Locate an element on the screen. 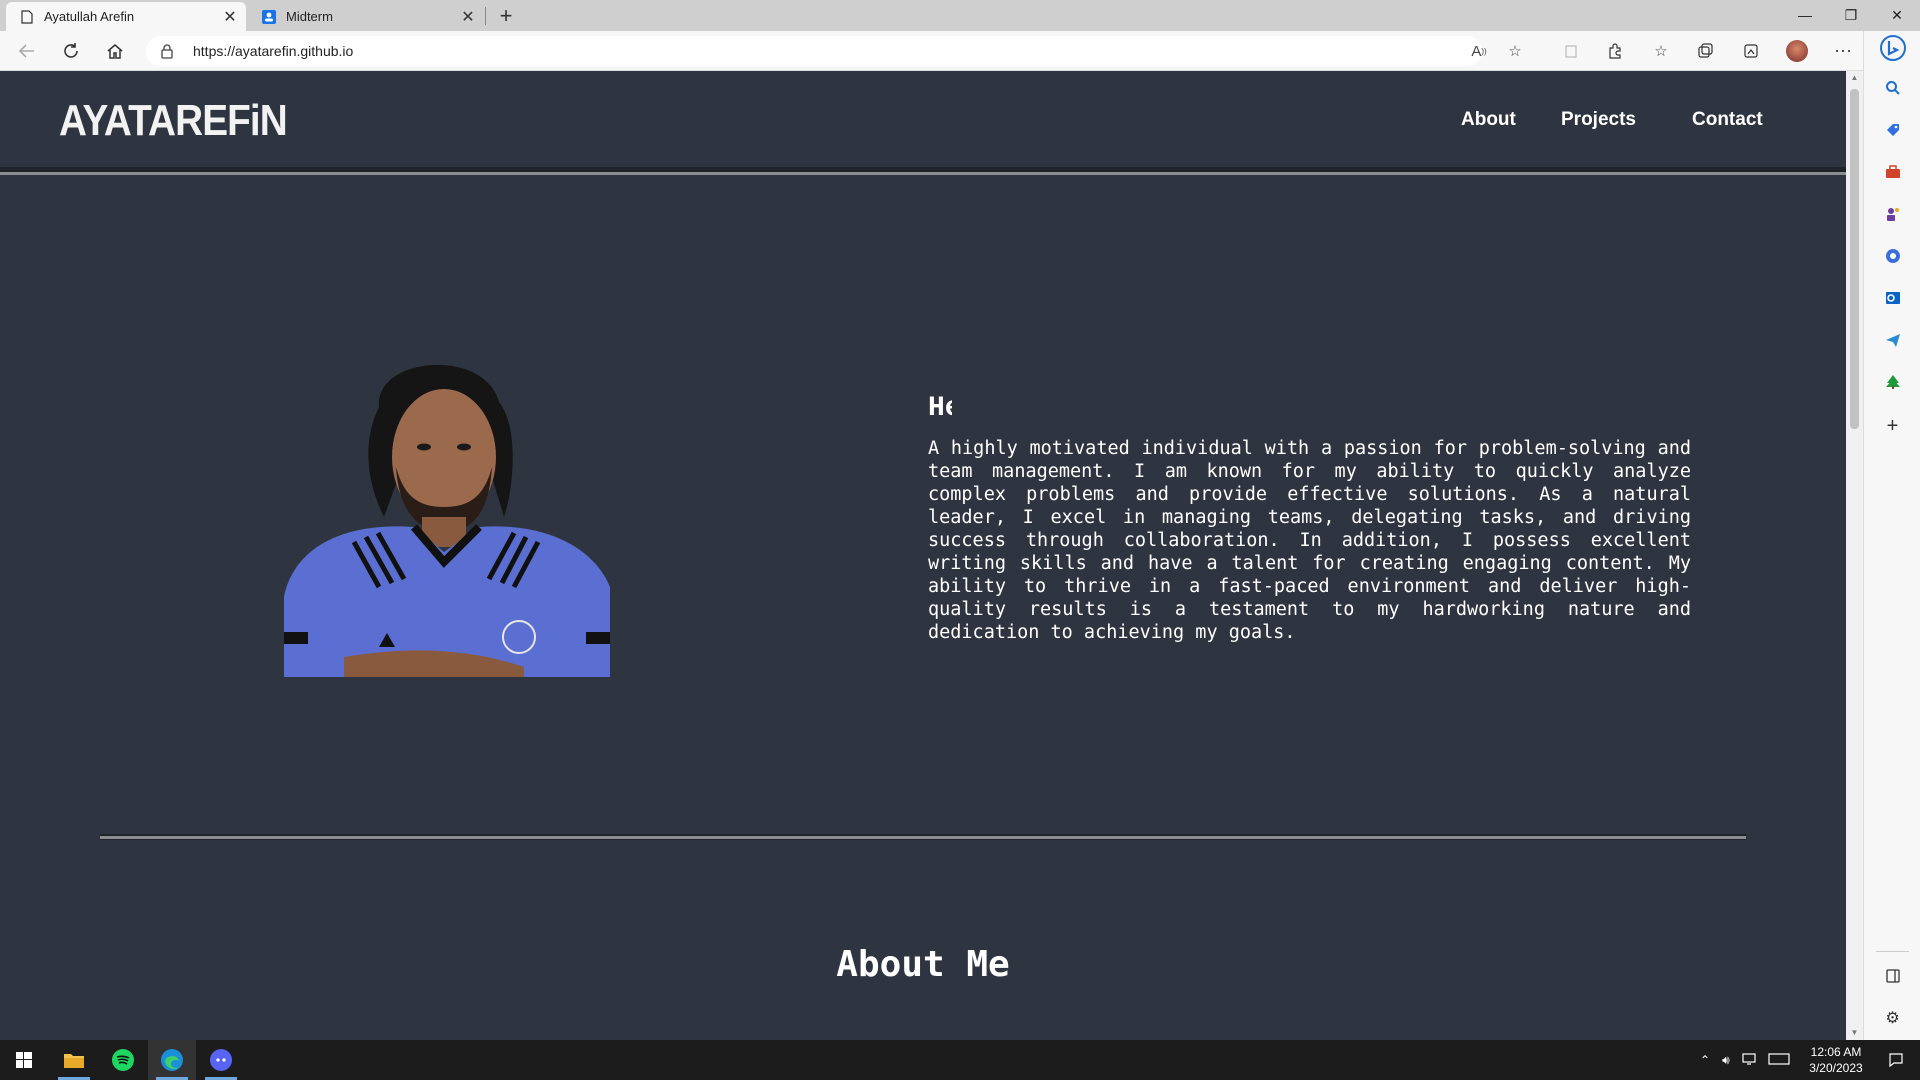 The width and height of the screenshot is (1920, 1080). file-explorer-icon is located at coordinates (74, 1060).